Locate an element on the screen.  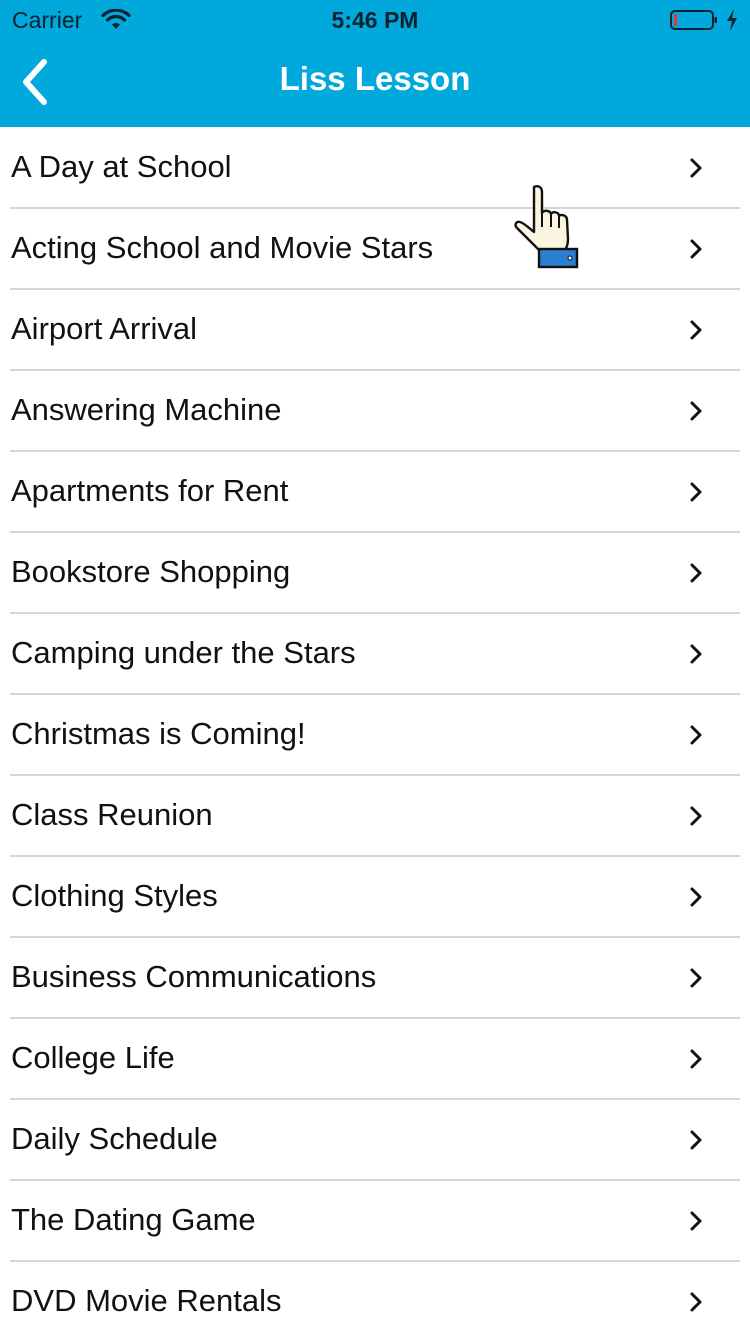
status-bar: Carrier 5:46 PM is located at coordinates (375, 20).